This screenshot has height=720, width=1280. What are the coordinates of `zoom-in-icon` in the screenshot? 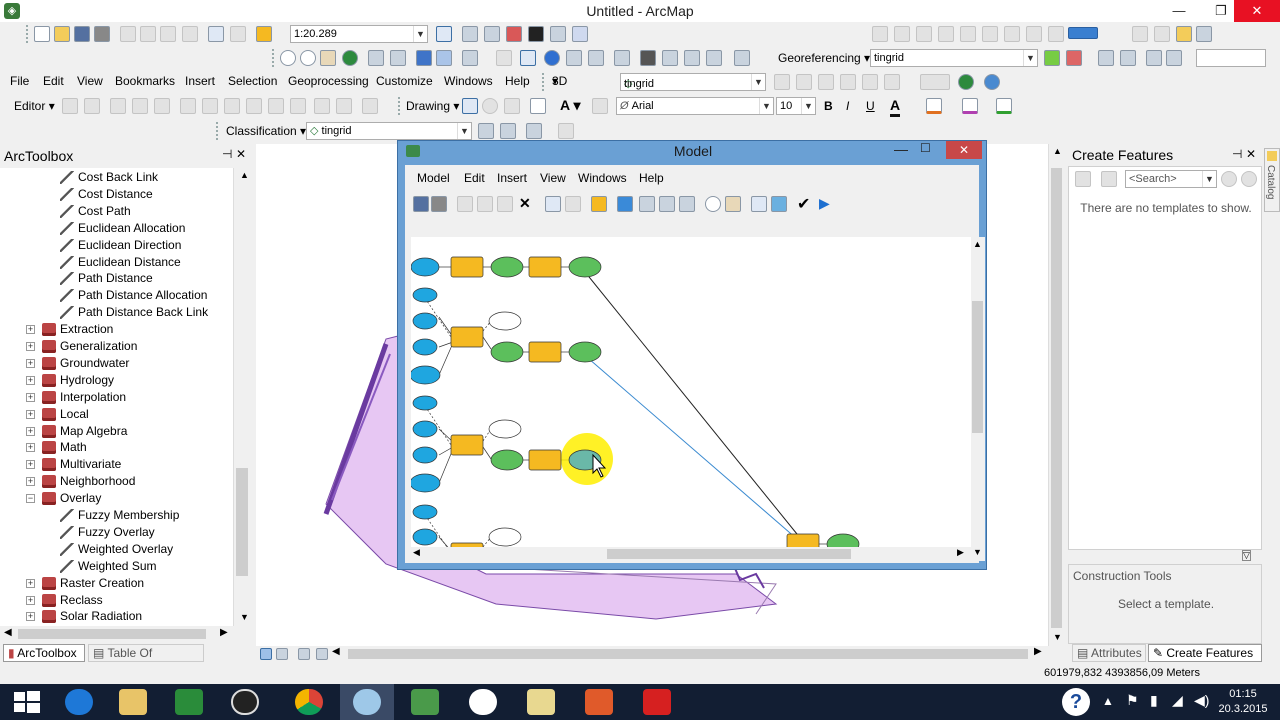 It's located at (288, 58).